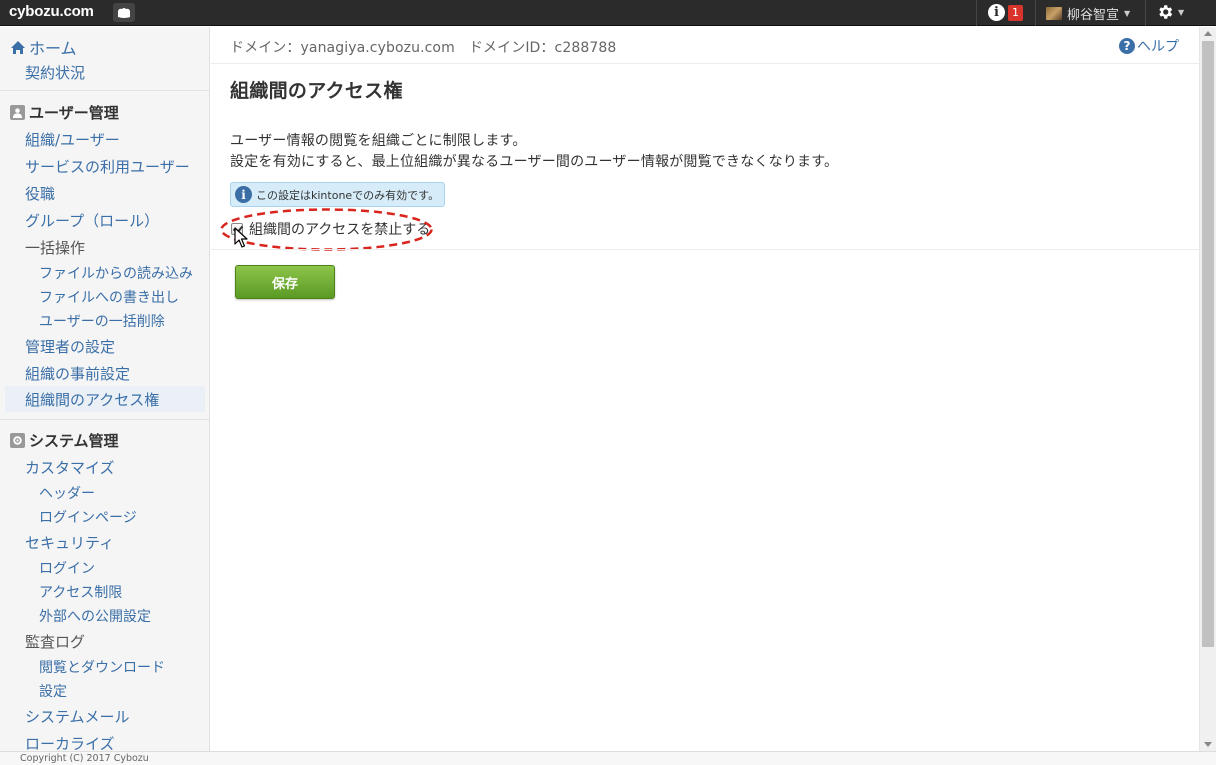 The width and height of the screenshot is (1216, 765). I want to click on description-line-1: ユーザー情報の閲覧を組織ごとに制限します。, so click(378, 141).